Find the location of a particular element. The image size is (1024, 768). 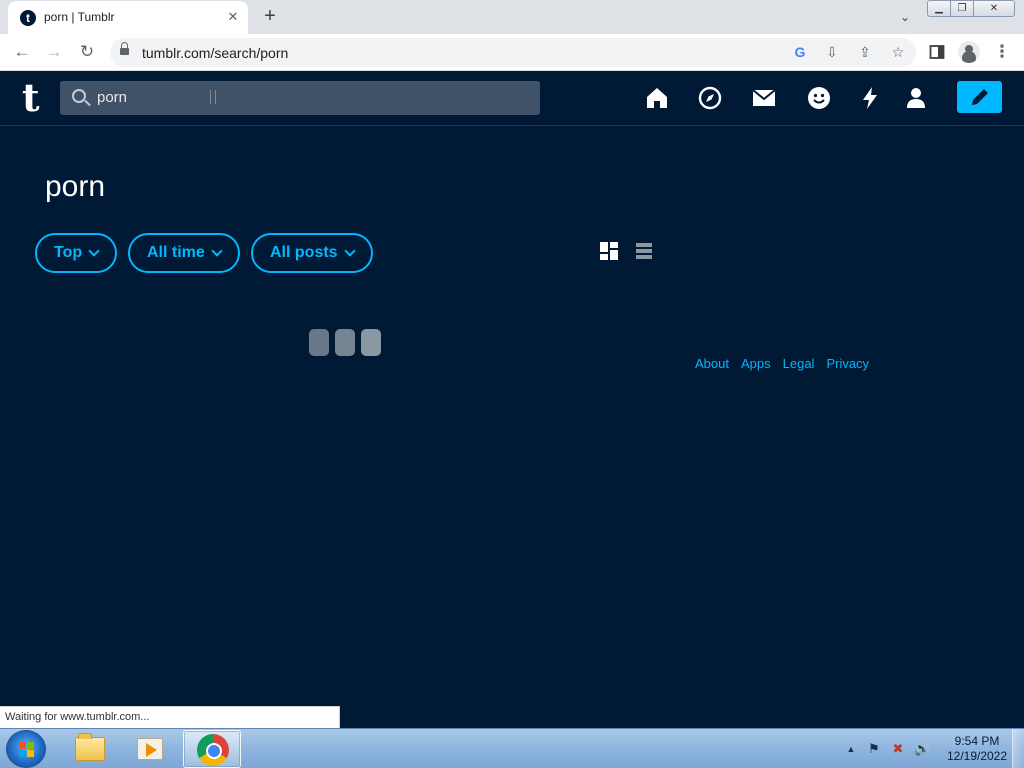

window-controls: ▁ ❐ ✕ is located at coordinates (971, 9).